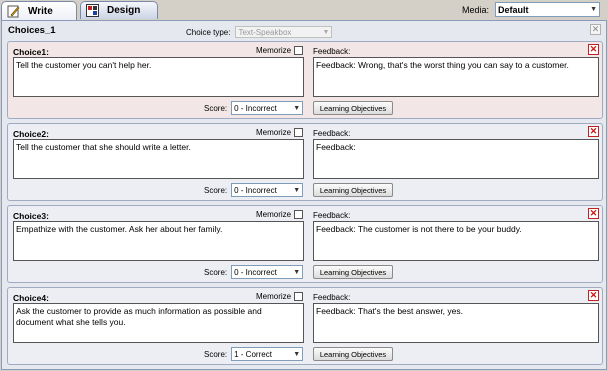  What do you see at coordinates (31, 134) in the screenshot?
I see `choice-label: Choice2:` at bounding box center [31, 134].